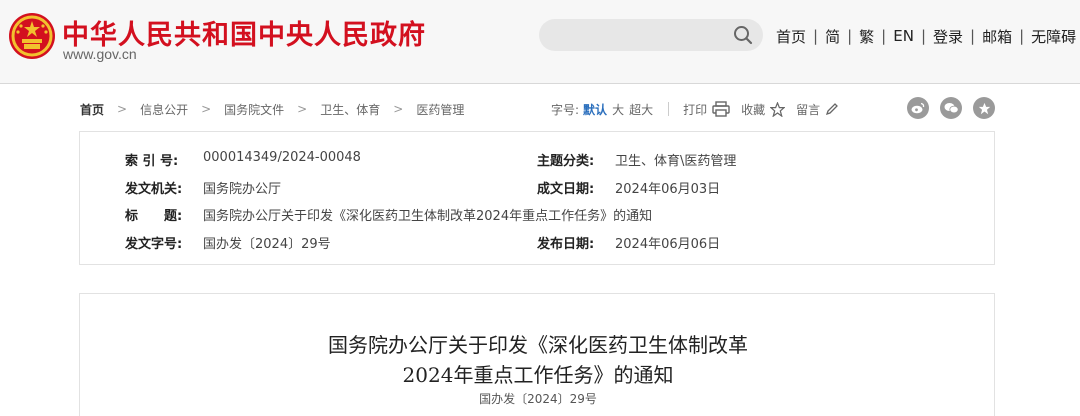 The height and width of the screenshot is (416, 1080). I want to click on meta-category: 主题分类: 卫生、体育\医药管理, so click(636, 159).